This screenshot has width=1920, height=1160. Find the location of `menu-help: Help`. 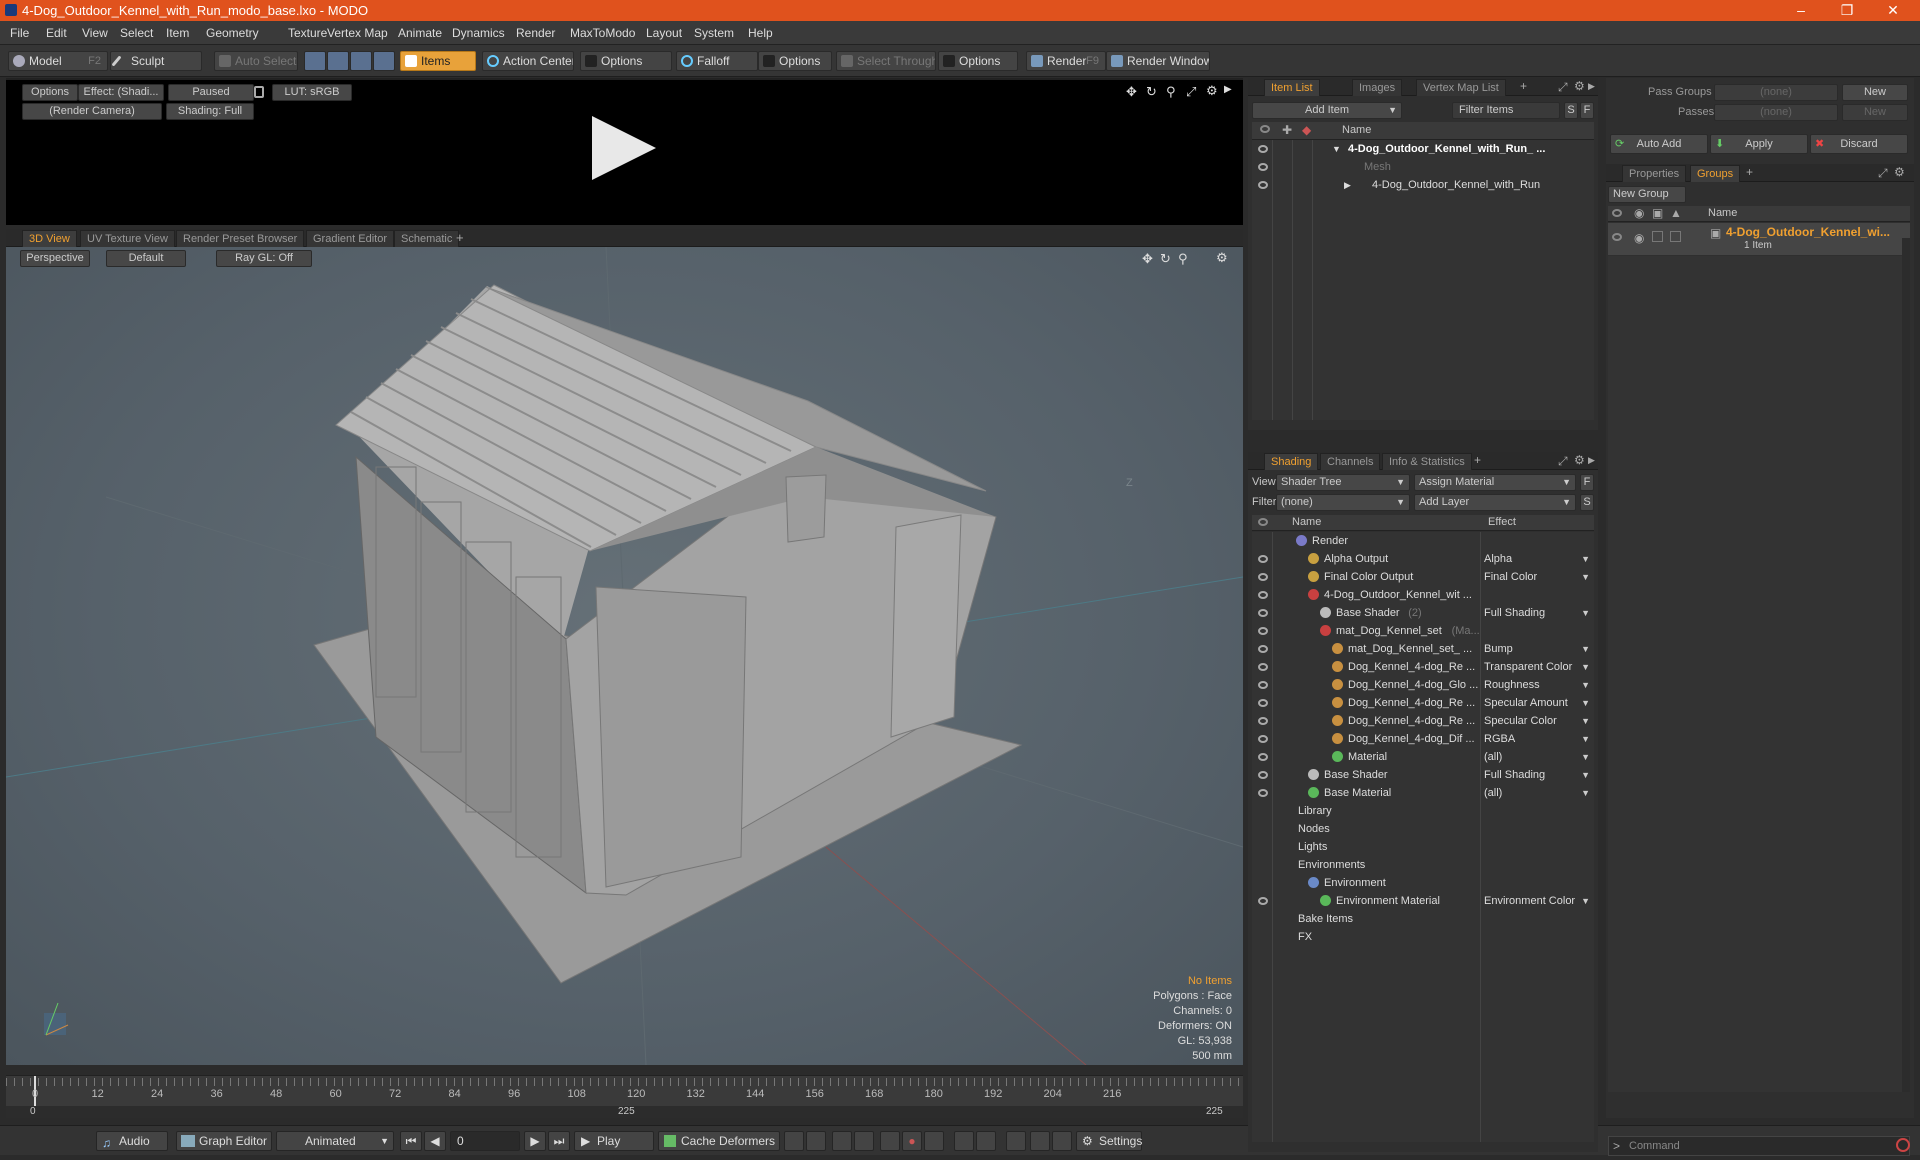

menu-help: Help is located at coordinates (760, 33).